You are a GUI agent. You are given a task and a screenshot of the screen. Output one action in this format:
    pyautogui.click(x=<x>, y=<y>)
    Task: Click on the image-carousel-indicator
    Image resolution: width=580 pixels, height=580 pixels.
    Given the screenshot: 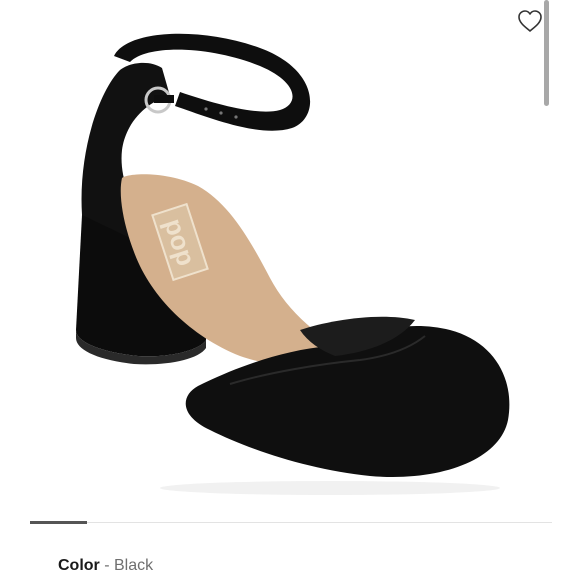 What is the action you would take?
    pyautogui.click(x=58, y=522)
    